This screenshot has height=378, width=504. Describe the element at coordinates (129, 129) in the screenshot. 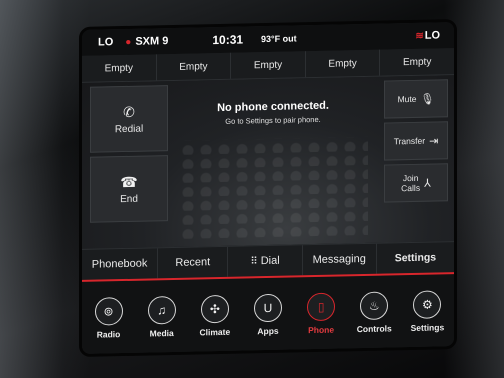

I see `redial-label: Redial` at that location.